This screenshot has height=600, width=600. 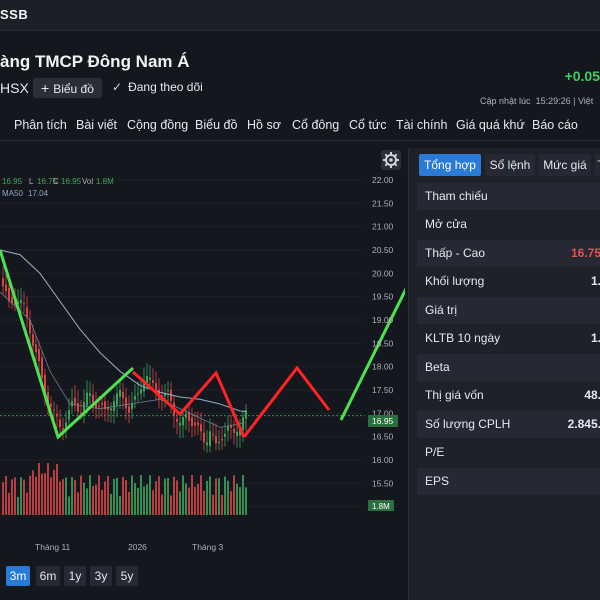 I want to click on price-change: +0.05, so click(x=582, y=76).